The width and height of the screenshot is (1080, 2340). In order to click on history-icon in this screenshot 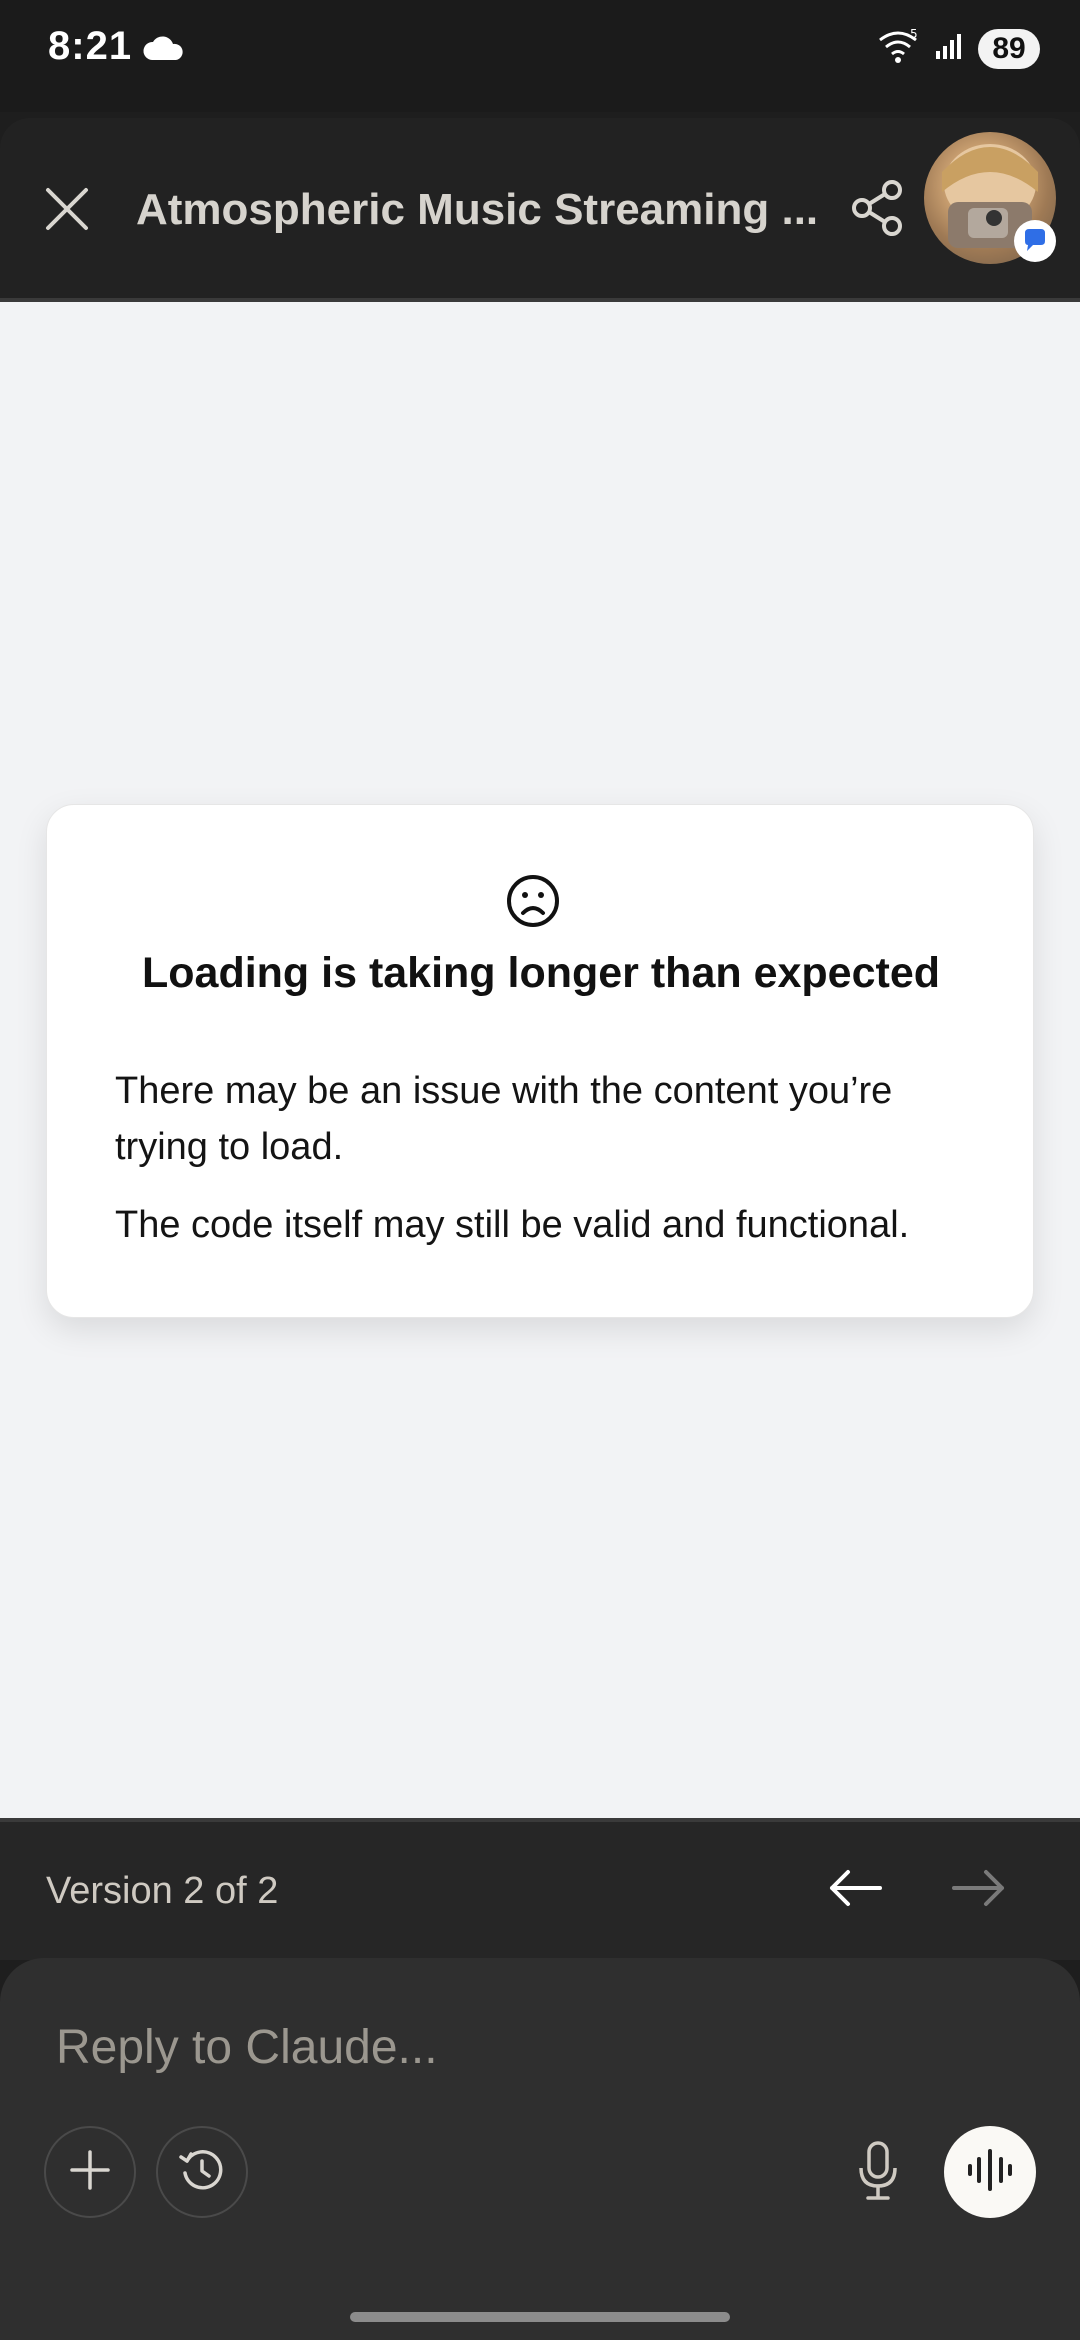, I will do `click(202, 2172)`.